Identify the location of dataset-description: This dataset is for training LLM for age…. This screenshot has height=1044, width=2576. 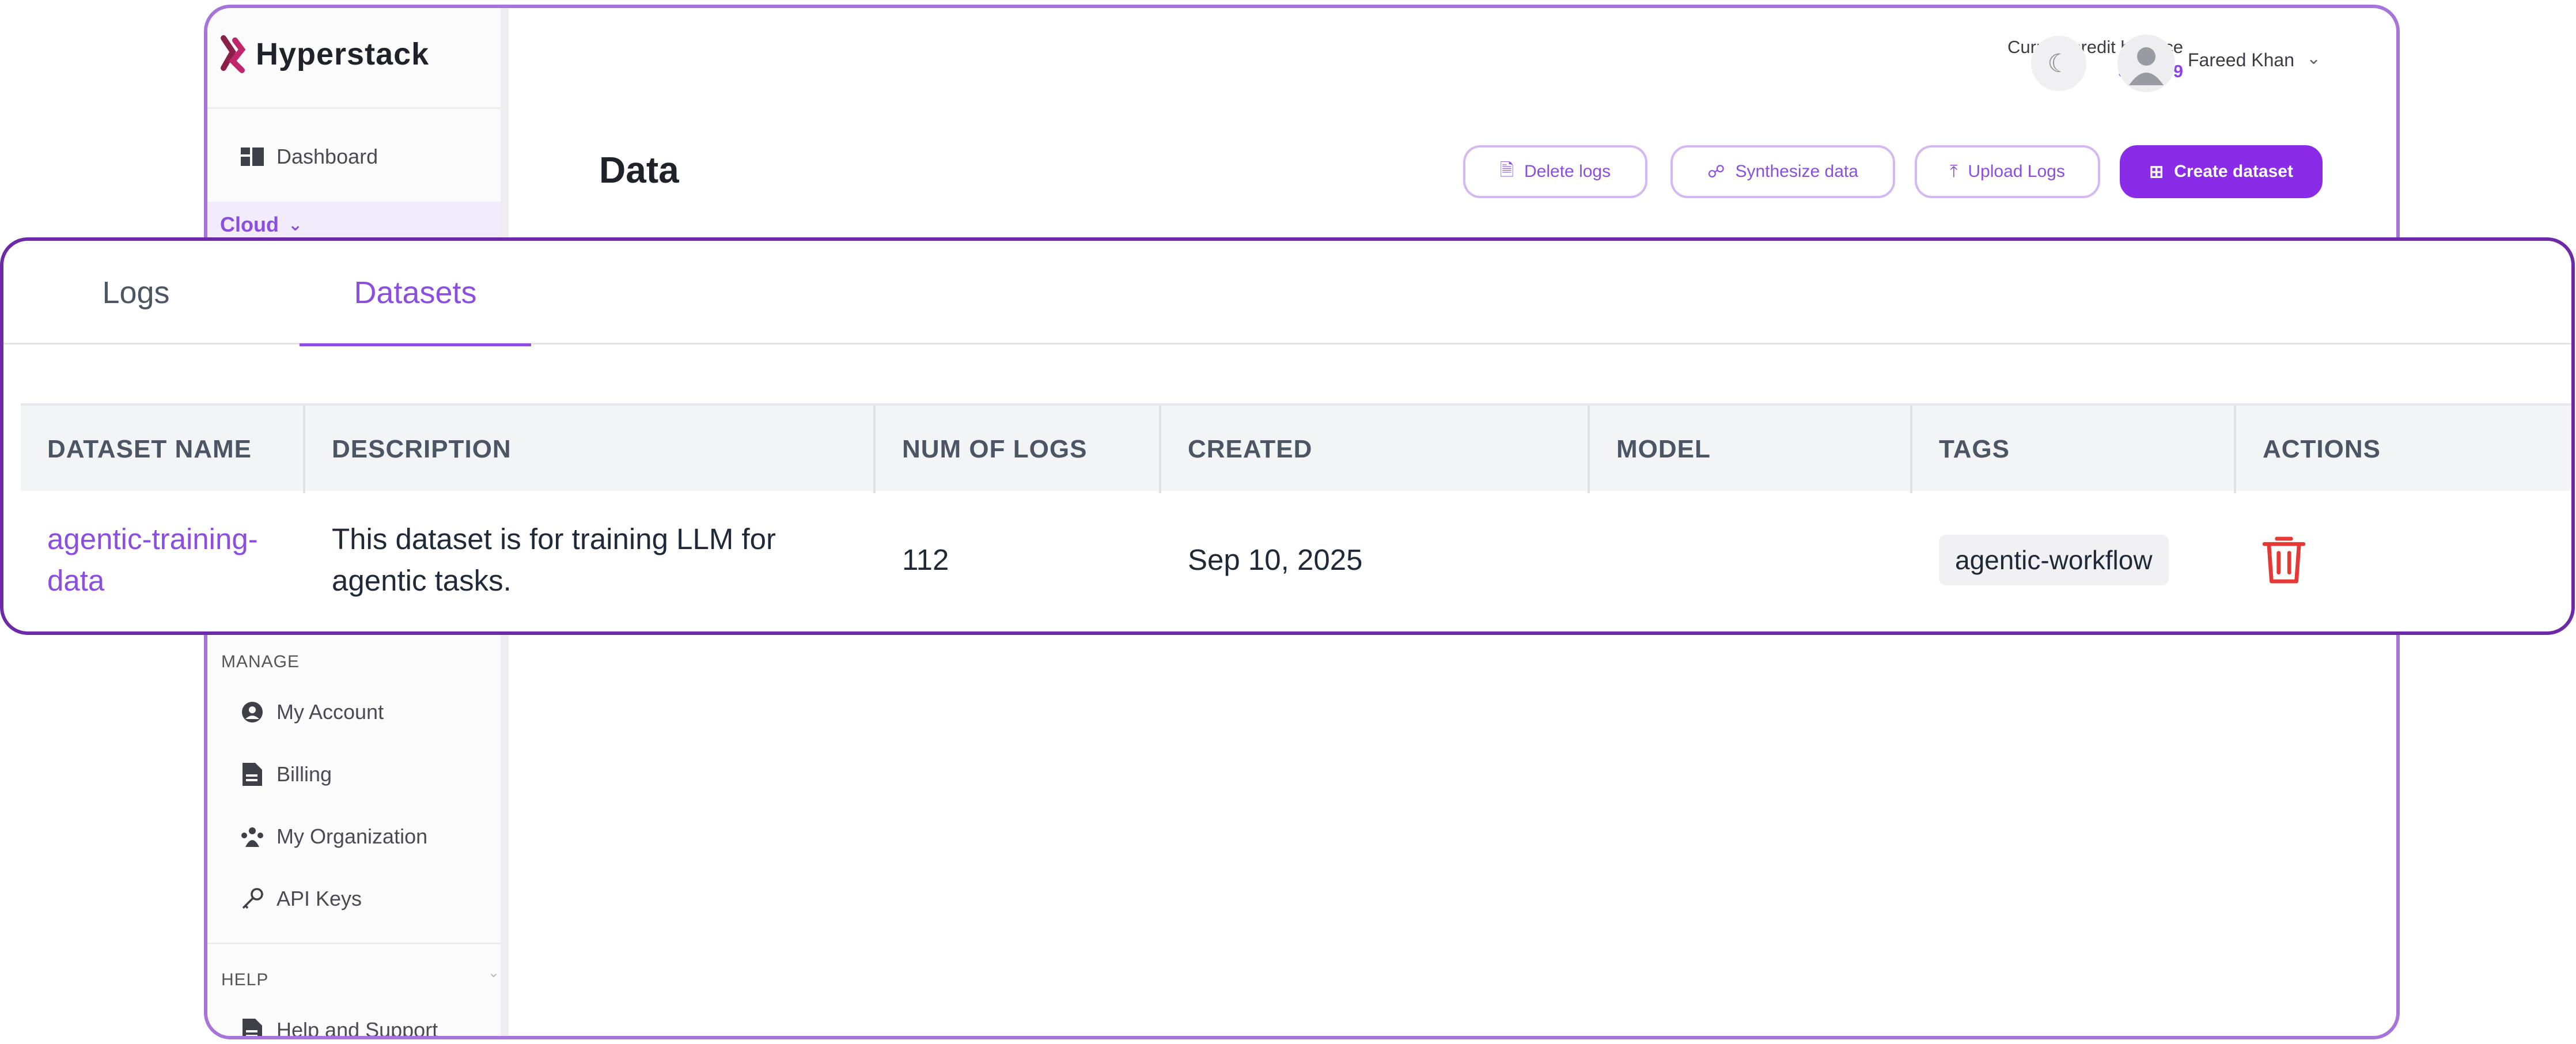
(554, 560).